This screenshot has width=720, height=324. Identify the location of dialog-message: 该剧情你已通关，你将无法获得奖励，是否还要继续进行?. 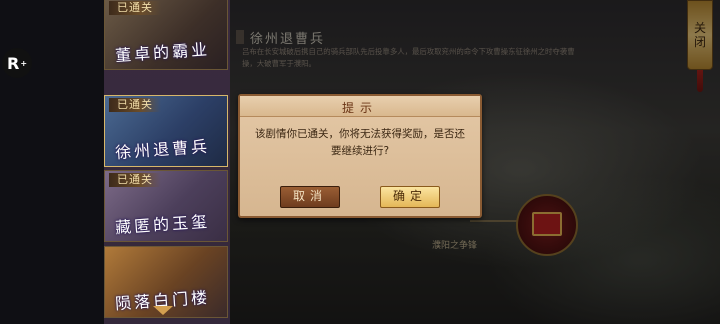
(360, 142).